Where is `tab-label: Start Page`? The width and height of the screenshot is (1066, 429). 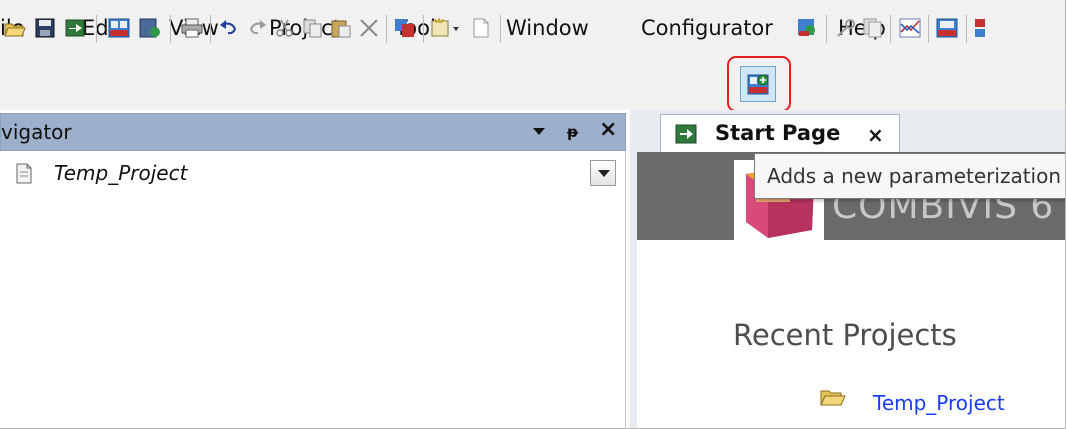
tab-label: Start Page is located at coordinates (778, 133).